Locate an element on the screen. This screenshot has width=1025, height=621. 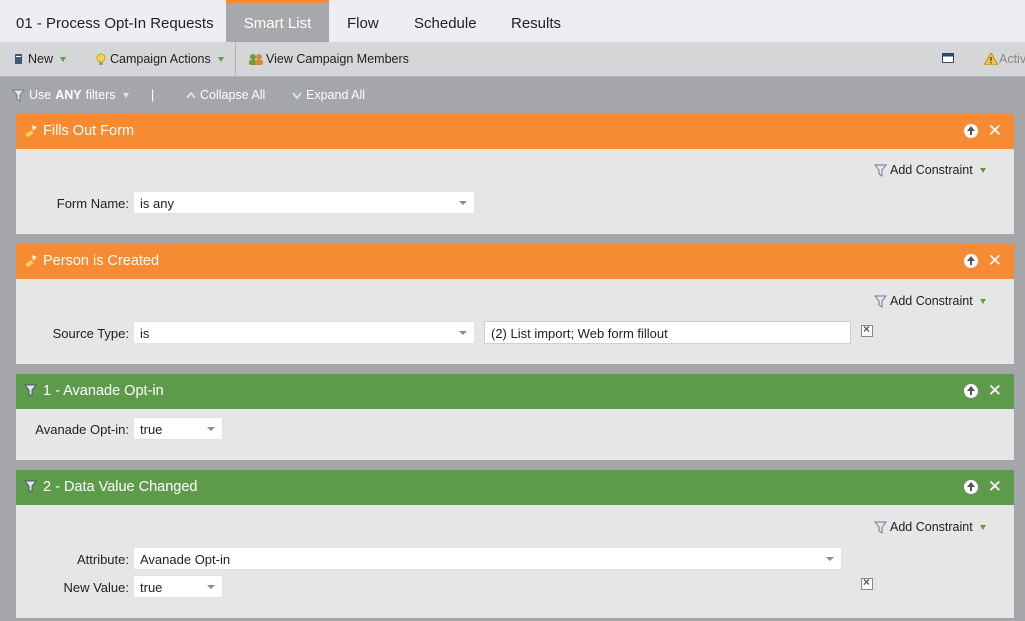
expand-all-button: Expand All is located at coordinates (328, 95).